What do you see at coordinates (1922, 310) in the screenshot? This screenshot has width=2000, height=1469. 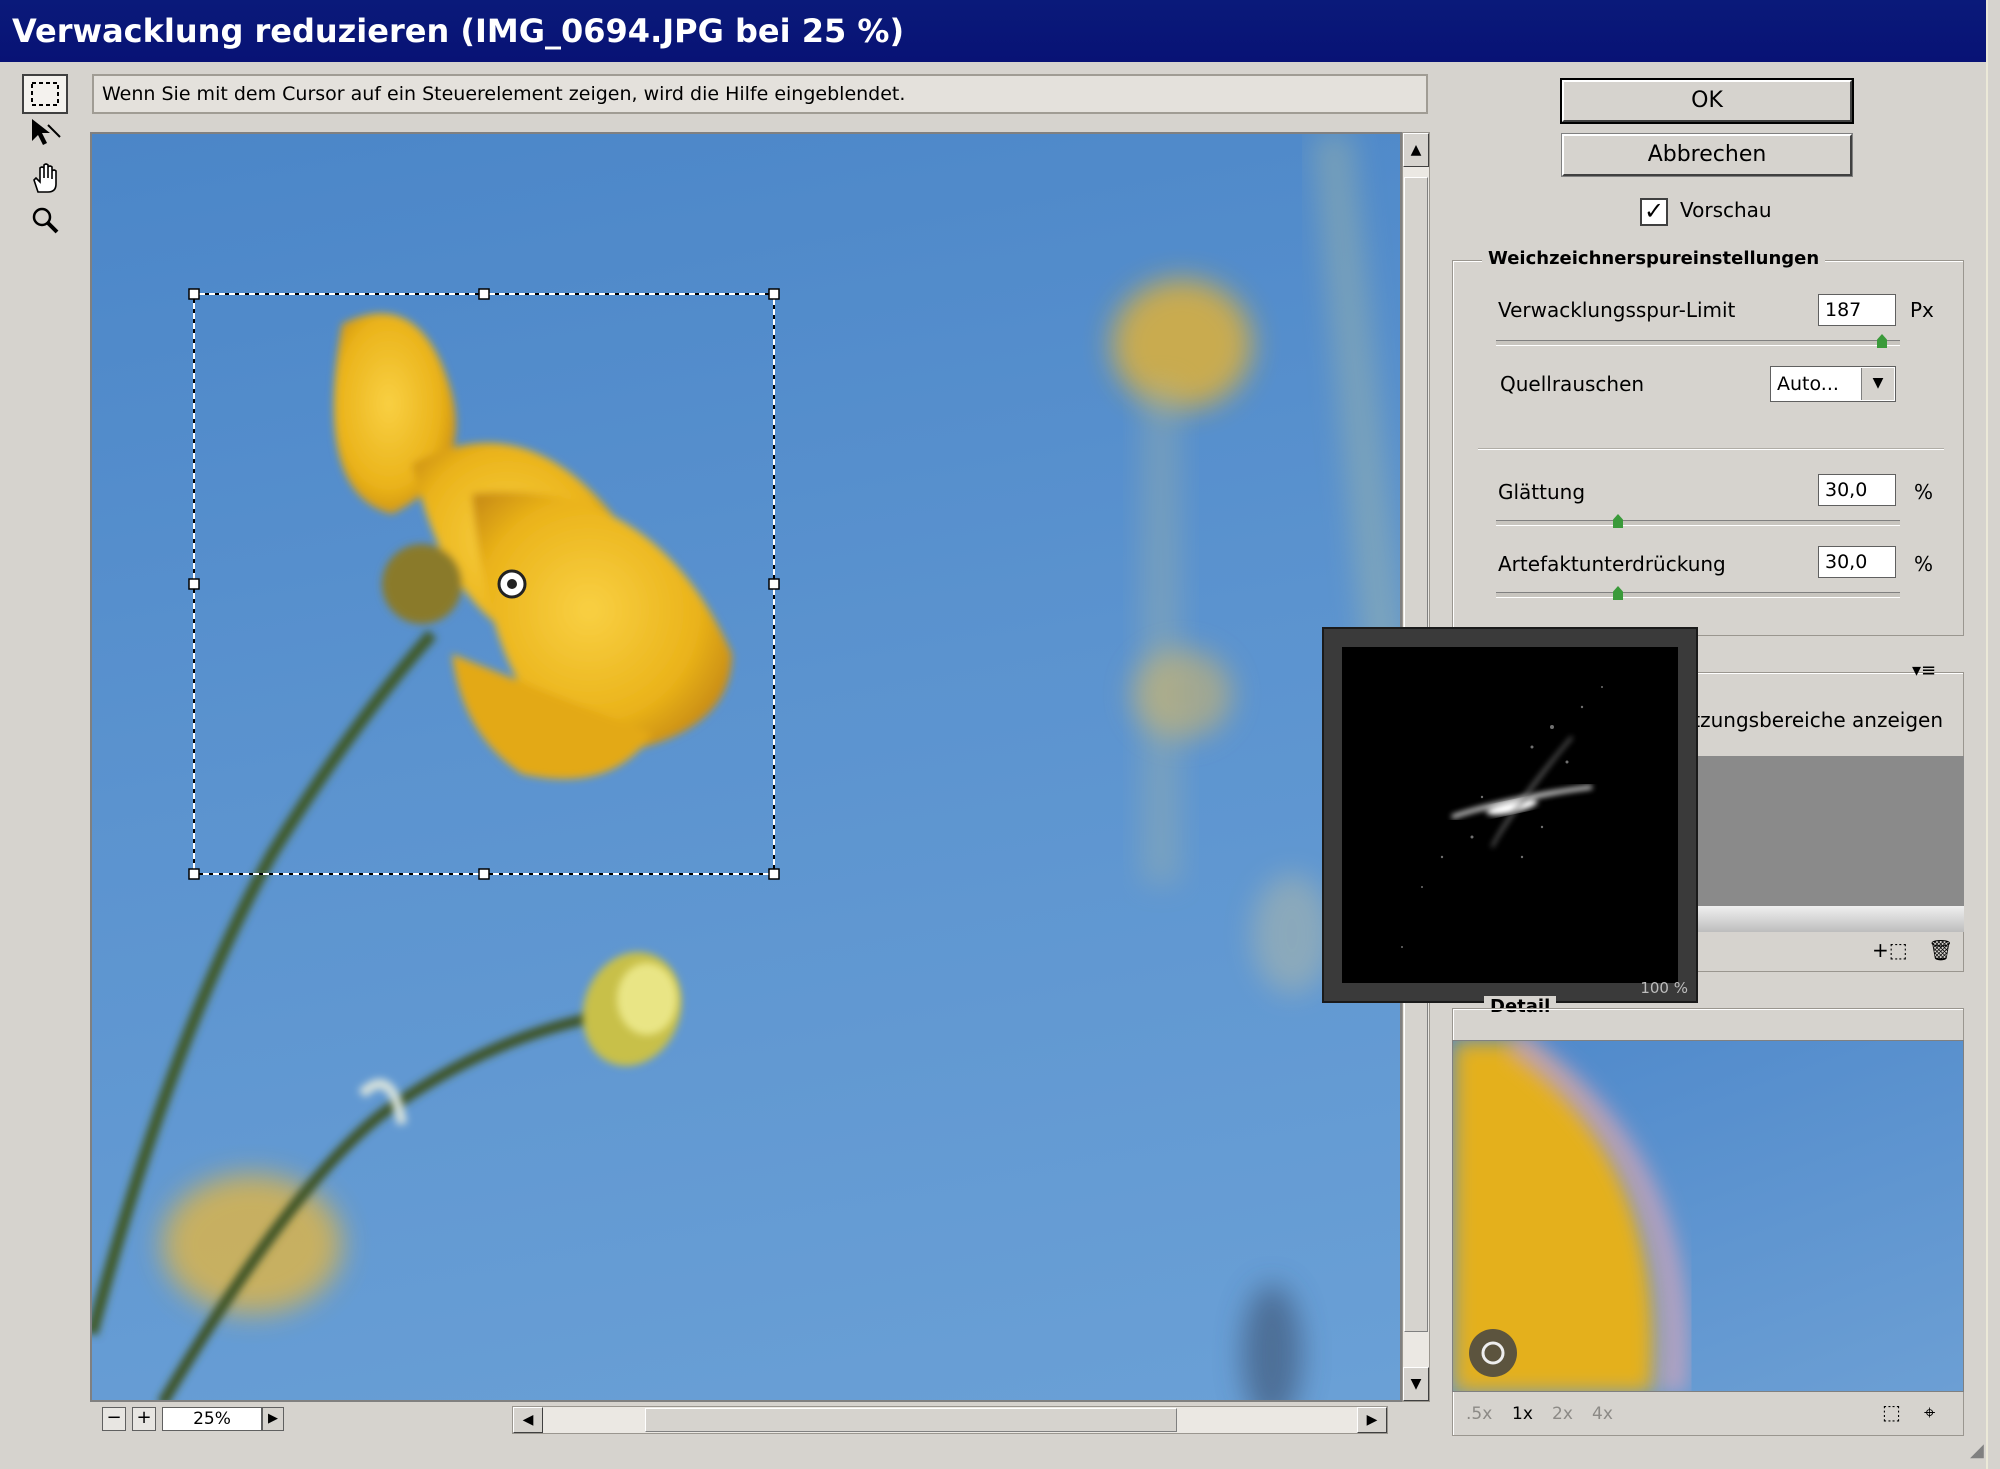 I see `blur-limit-unit: Px` at bounding box center [1922, 310].